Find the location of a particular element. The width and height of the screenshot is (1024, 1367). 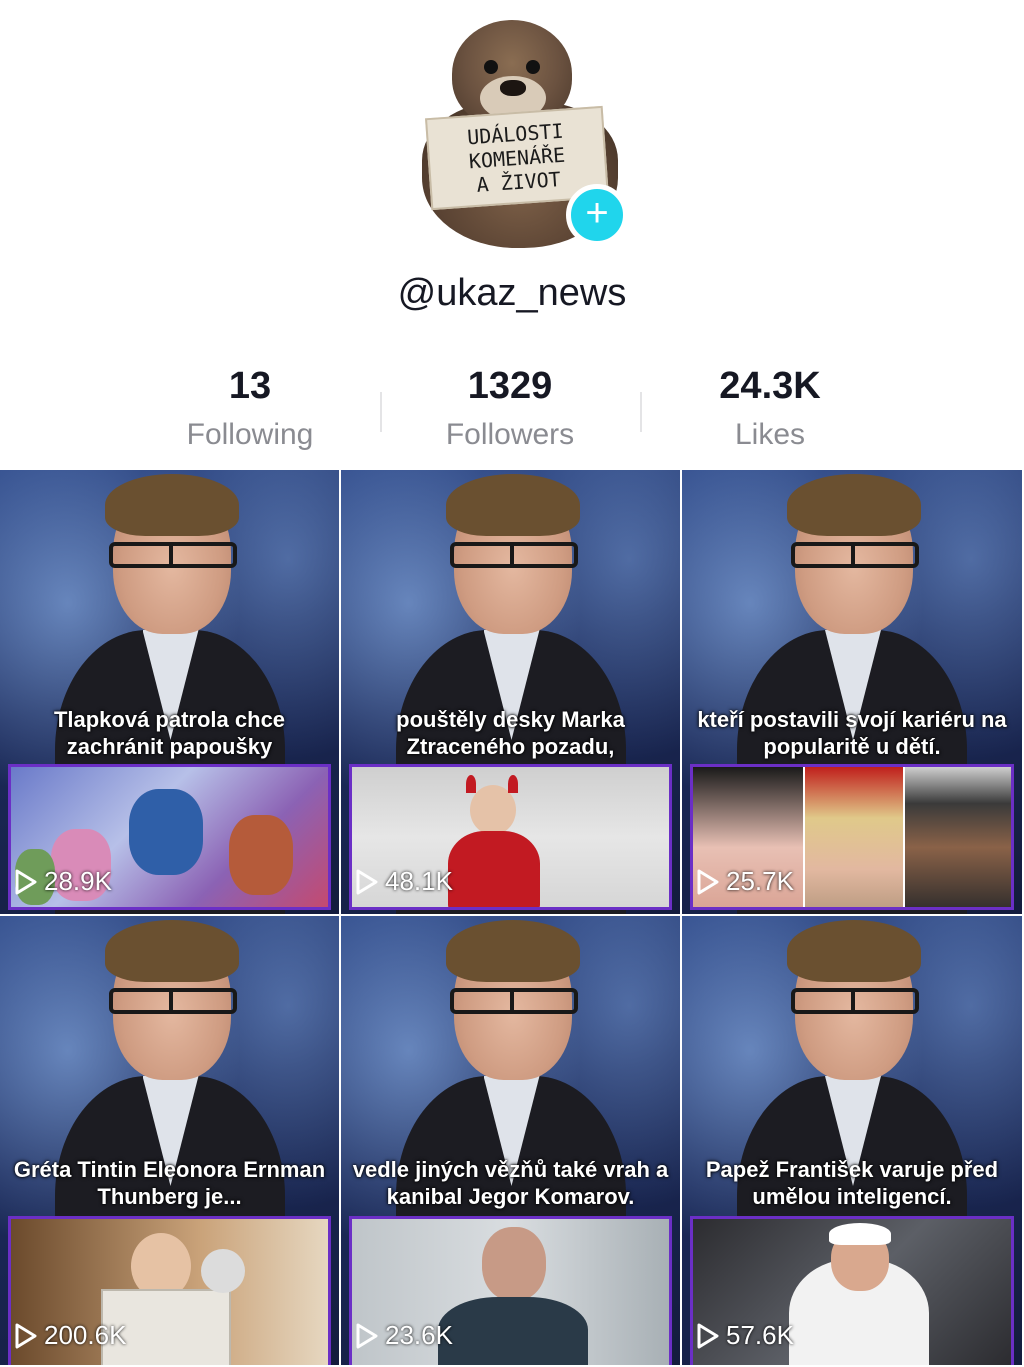

stat-followers: 1329 Followers is located at coordinates (510, 414).